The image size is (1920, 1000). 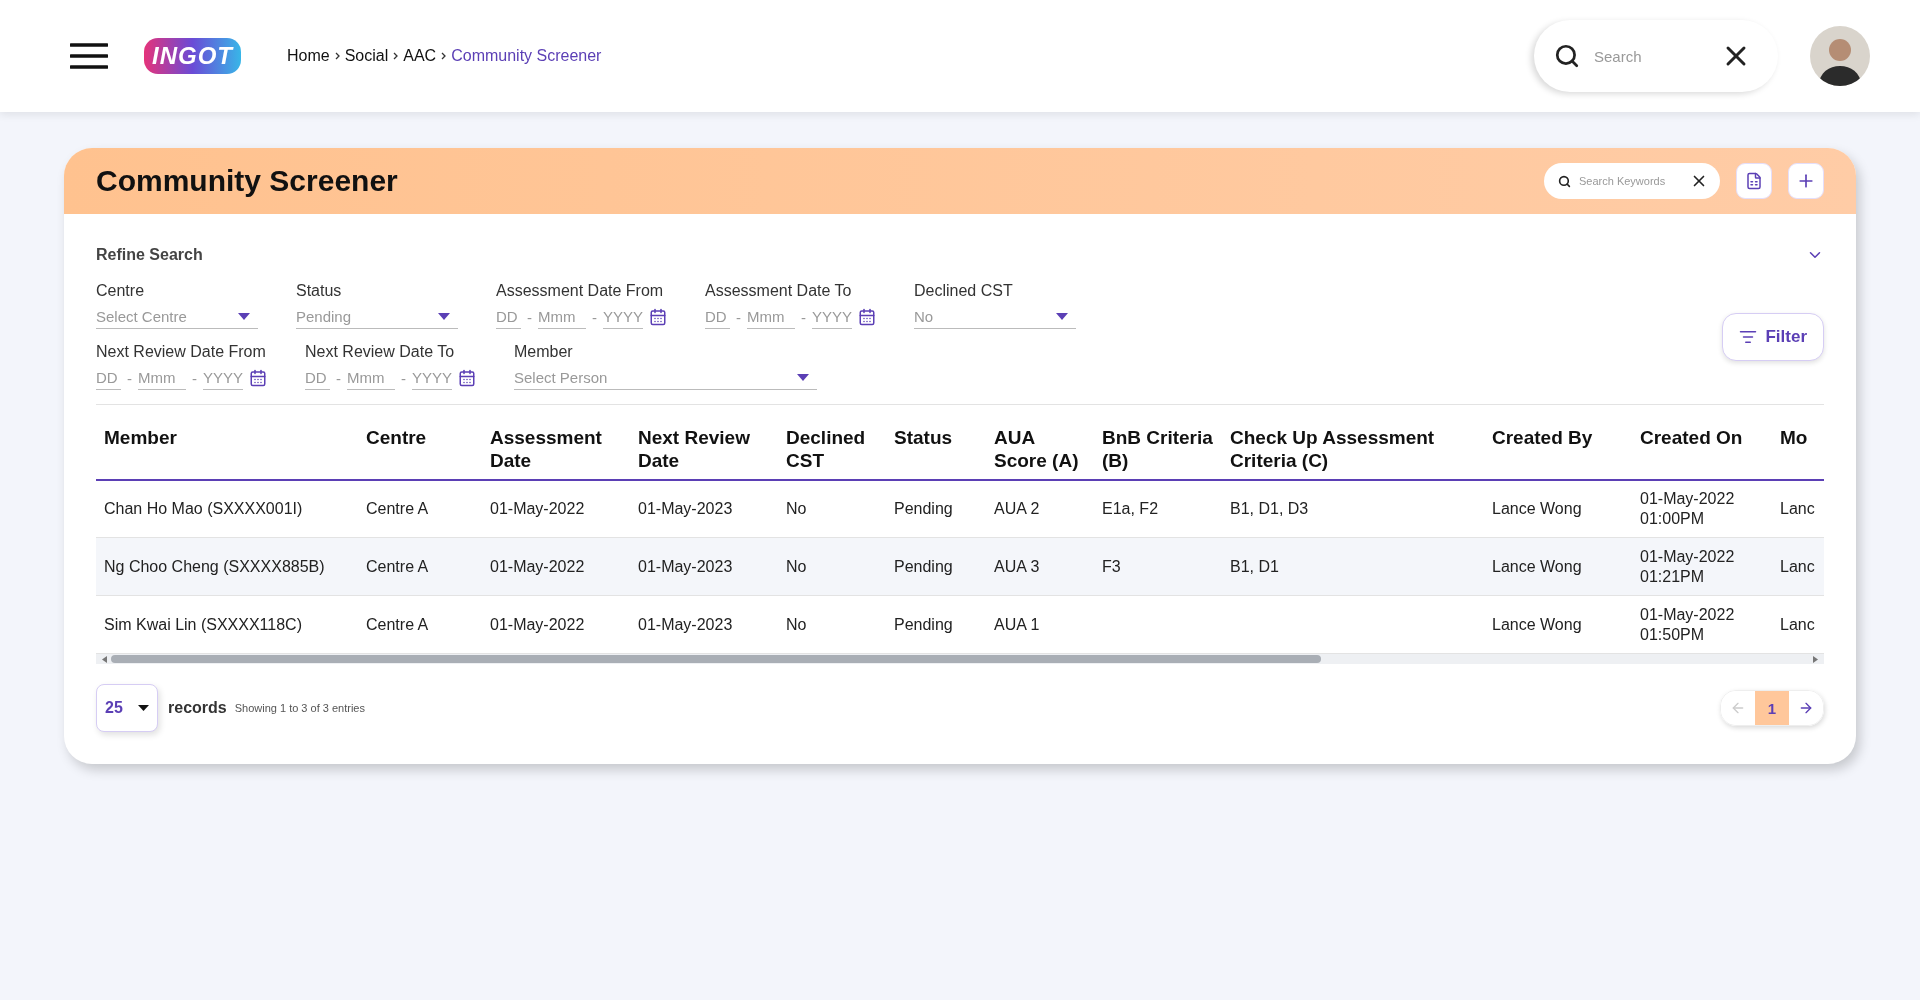 I want to click on filter-label: Next Review Date To, so click(x=380, y=352).